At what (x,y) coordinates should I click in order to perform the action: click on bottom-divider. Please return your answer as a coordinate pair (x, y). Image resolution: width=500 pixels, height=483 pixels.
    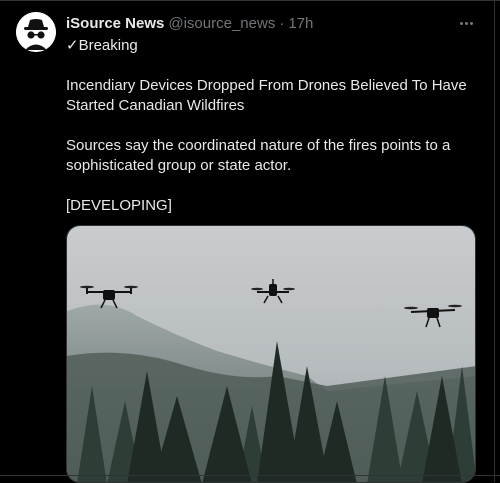
    Looking at the image, I should click on (250, 475).